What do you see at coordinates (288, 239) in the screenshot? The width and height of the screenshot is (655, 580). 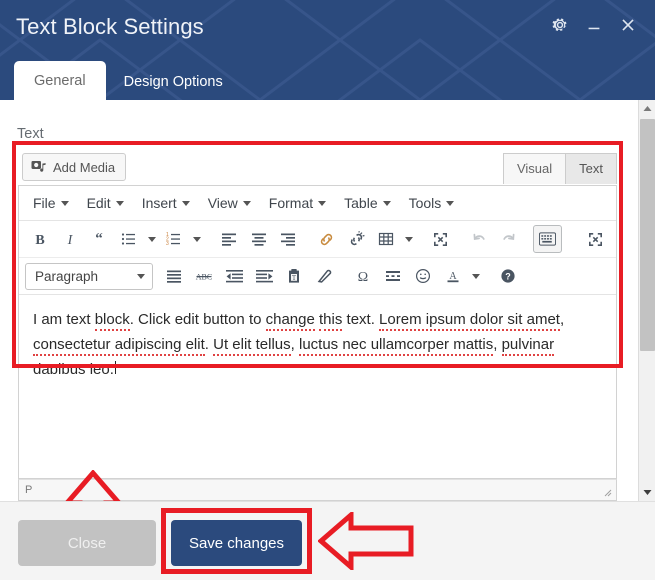 I see `align-right-icon` at bounding box center [288, 239].